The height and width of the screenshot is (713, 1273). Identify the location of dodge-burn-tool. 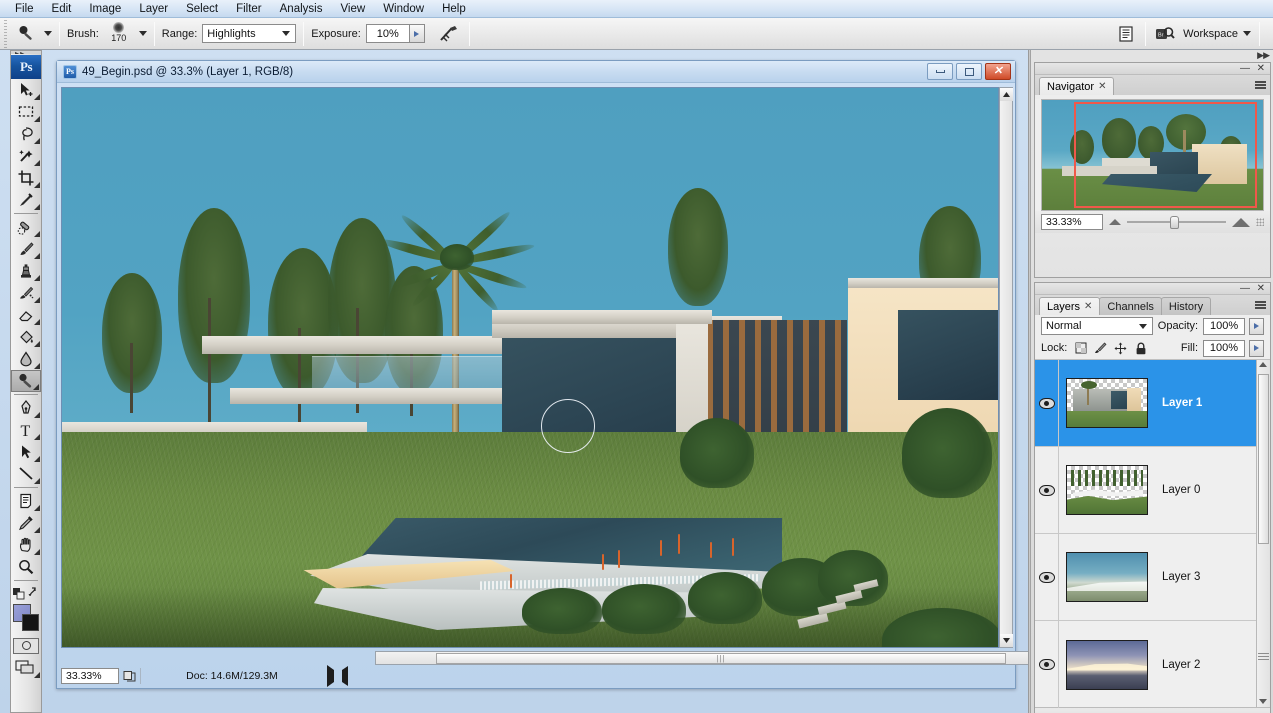
(26, 381).